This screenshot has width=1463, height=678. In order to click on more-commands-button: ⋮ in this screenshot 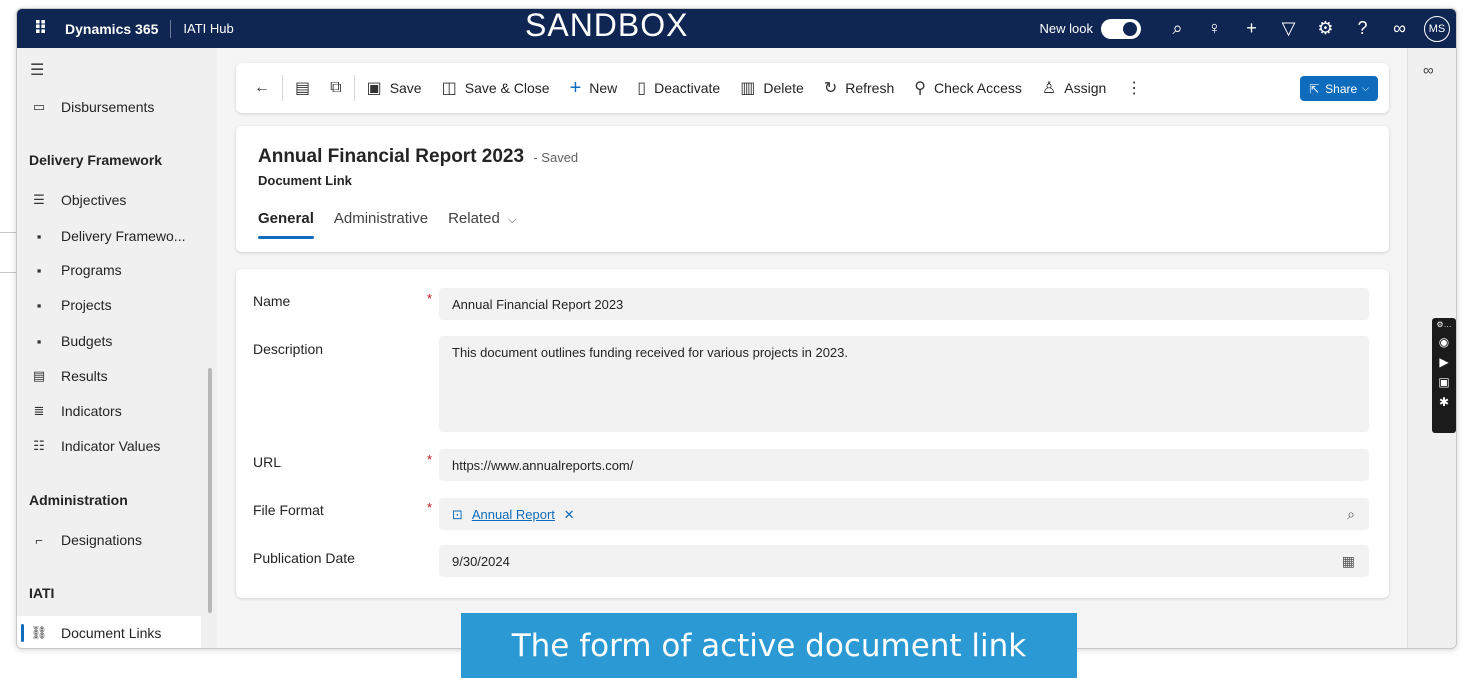, I will do `click(1134, 88)`.